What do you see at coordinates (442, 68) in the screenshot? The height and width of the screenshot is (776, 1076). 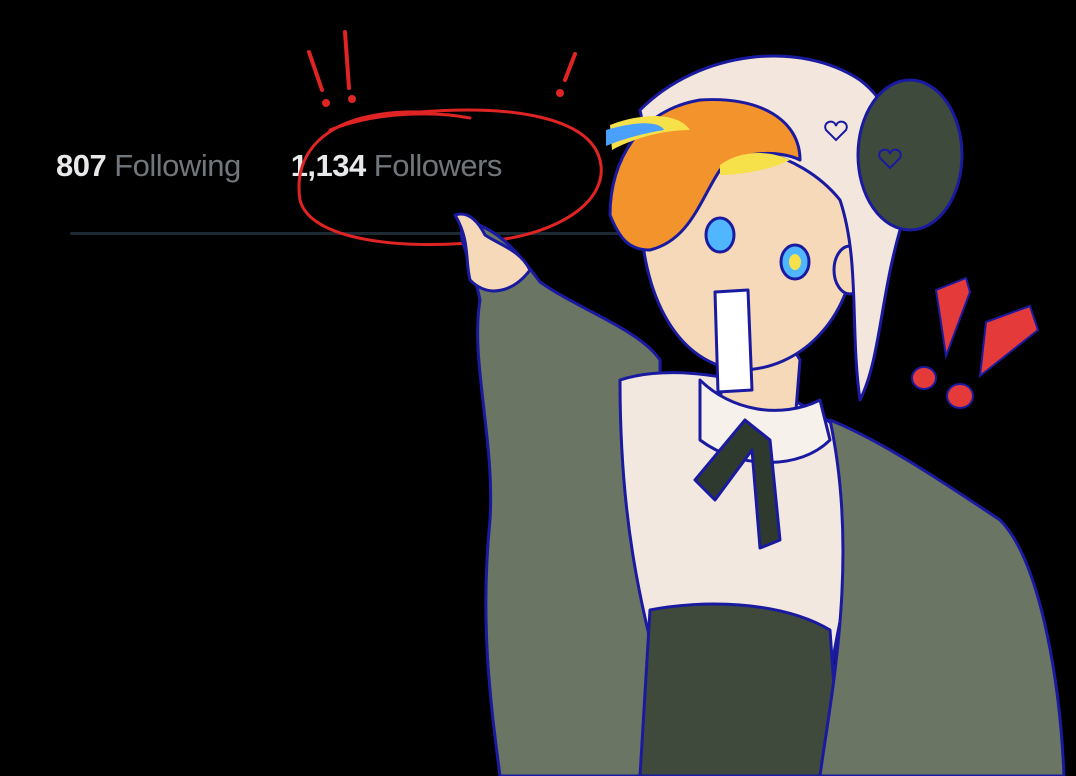 I see `exclamation-marks-icon` at bounding box center [442, 68].